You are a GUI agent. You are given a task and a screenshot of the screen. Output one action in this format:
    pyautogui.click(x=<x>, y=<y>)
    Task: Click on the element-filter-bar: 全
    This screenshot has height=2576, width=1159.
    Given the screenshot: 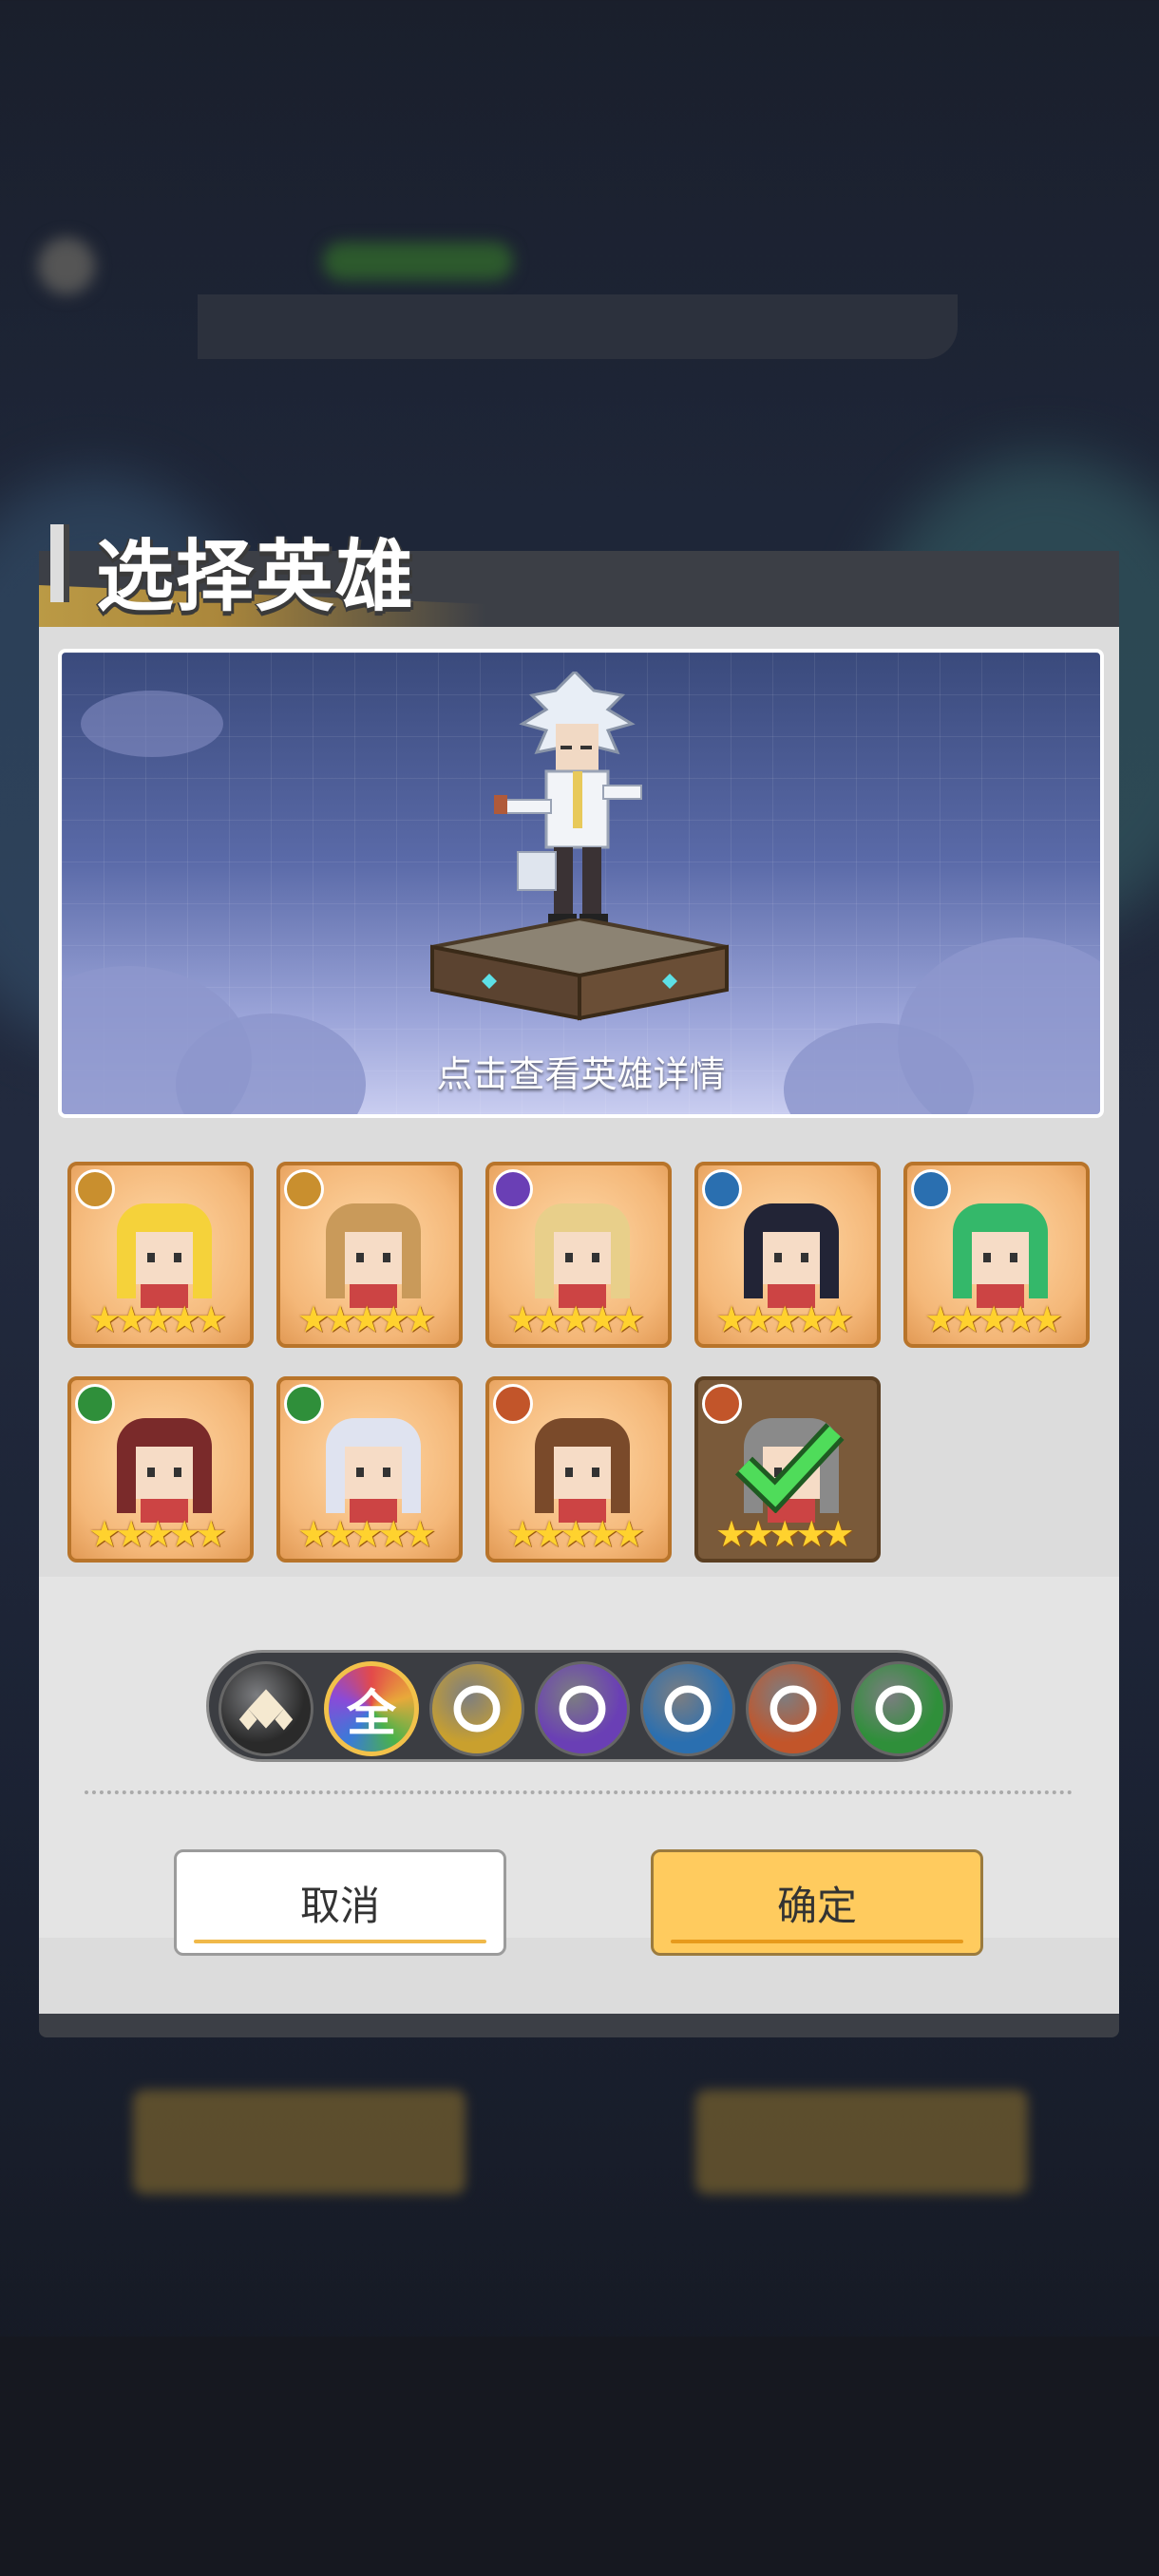 What is the action you would take?
    pyautogui.click(x=579, y=1706)
    